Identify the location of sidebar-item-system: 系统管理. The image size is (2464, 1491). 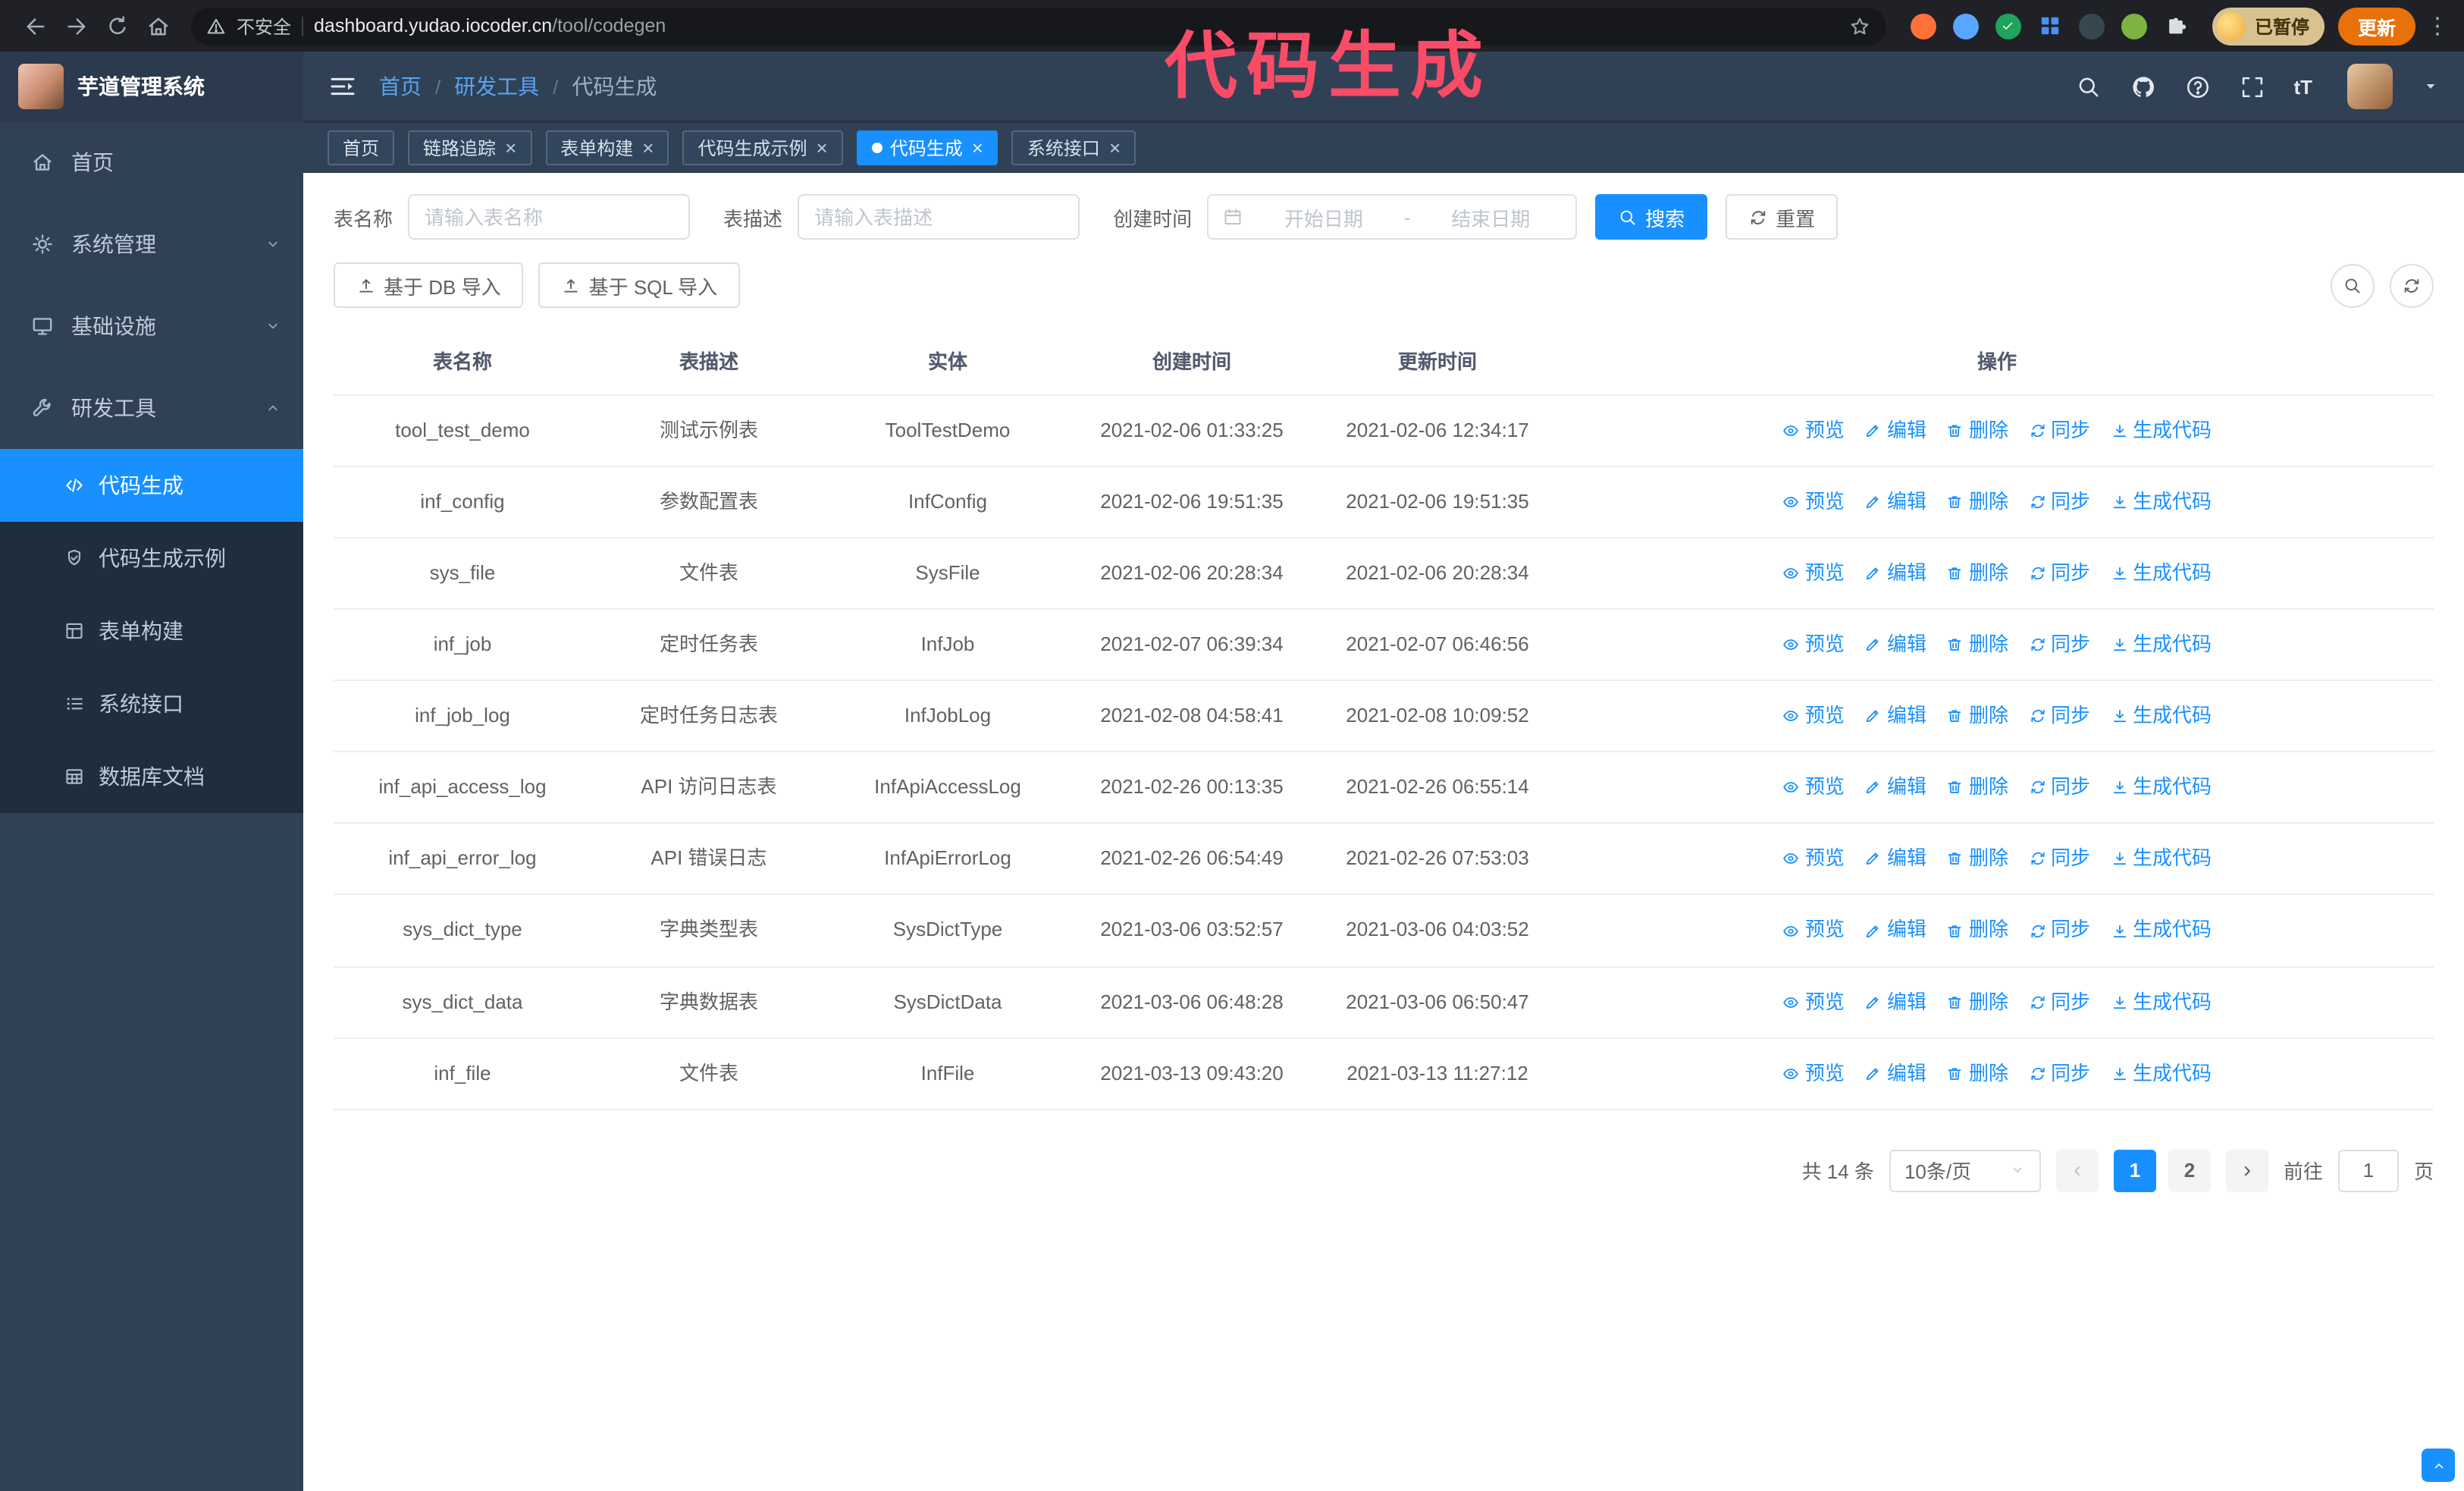
(151, 244).